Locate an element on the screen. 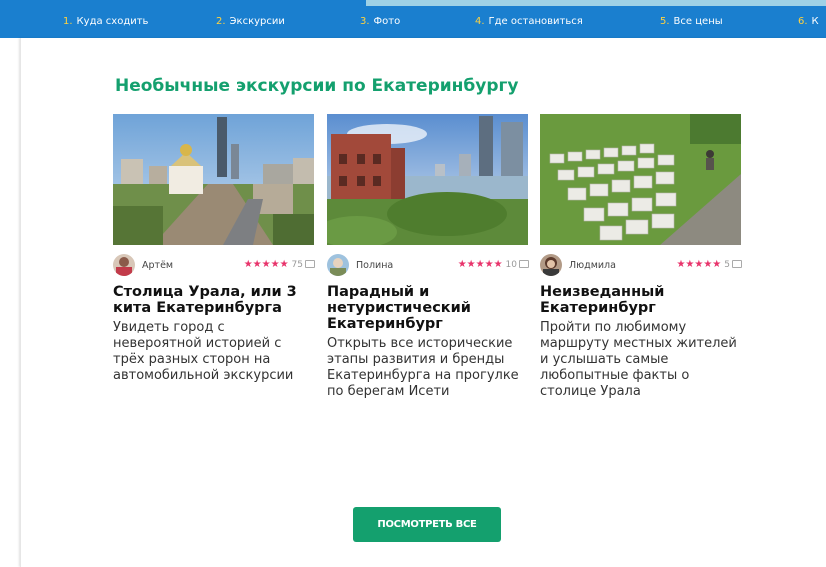  nav-item-excursions: 2. Экскурсии is located at coordinates (250, 21).